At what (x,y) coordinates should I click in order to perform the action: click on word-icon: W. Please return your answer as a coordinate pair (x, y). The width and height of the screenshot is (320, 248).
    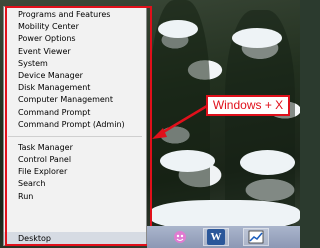
    Looking at the image, I should click on (216, 237).